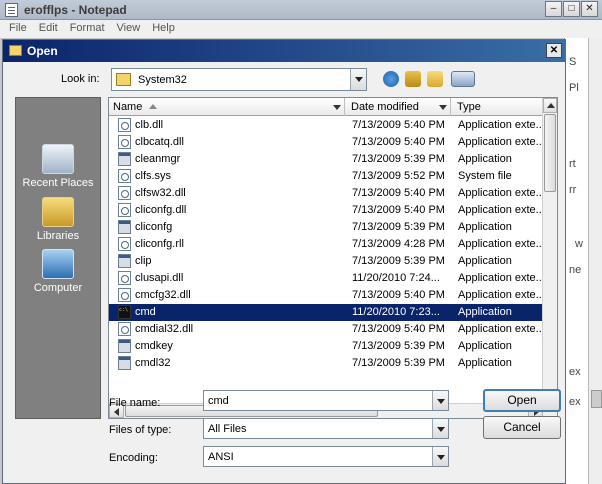 Image resolution: width=602 pixels, height=484 pixels. What do you see at coordinates (326, 176) in the screenshot?
I see `file-row: clfs.sys 7/13/2009 5:52 PM System file` at bounding box center [326, 176].